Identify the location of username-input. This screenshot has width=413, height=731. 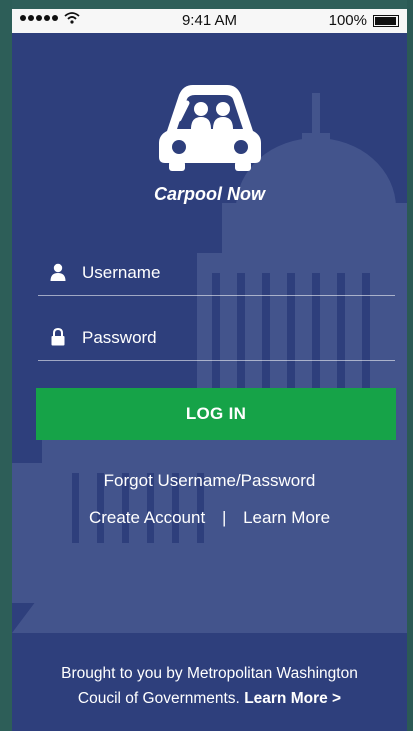
(232, 273).